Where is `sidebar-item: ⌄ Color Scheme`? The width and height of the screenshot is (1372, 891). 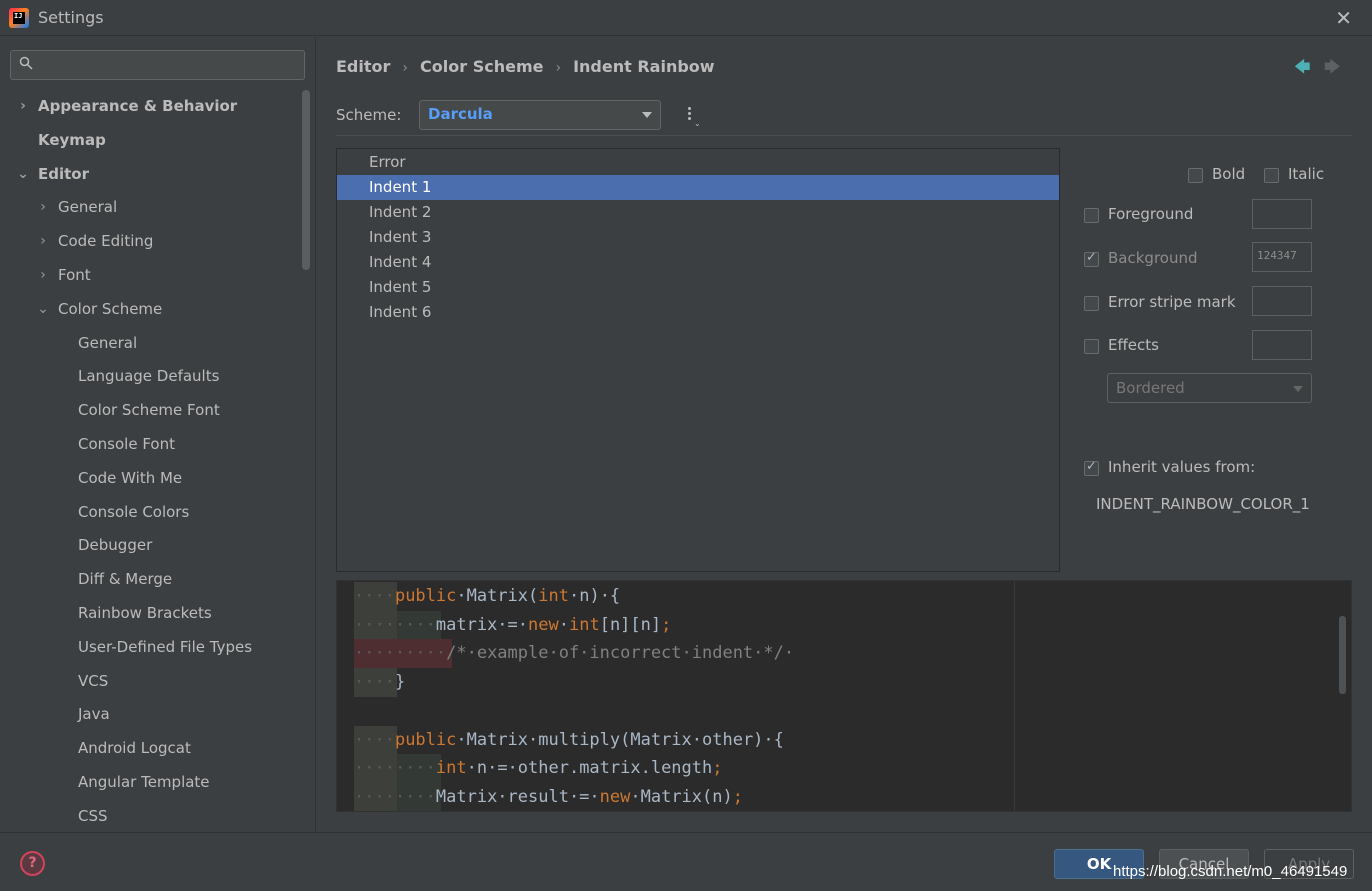 sidebar-item: ⌄ Color Scheme is located at coordinates (151, 310).